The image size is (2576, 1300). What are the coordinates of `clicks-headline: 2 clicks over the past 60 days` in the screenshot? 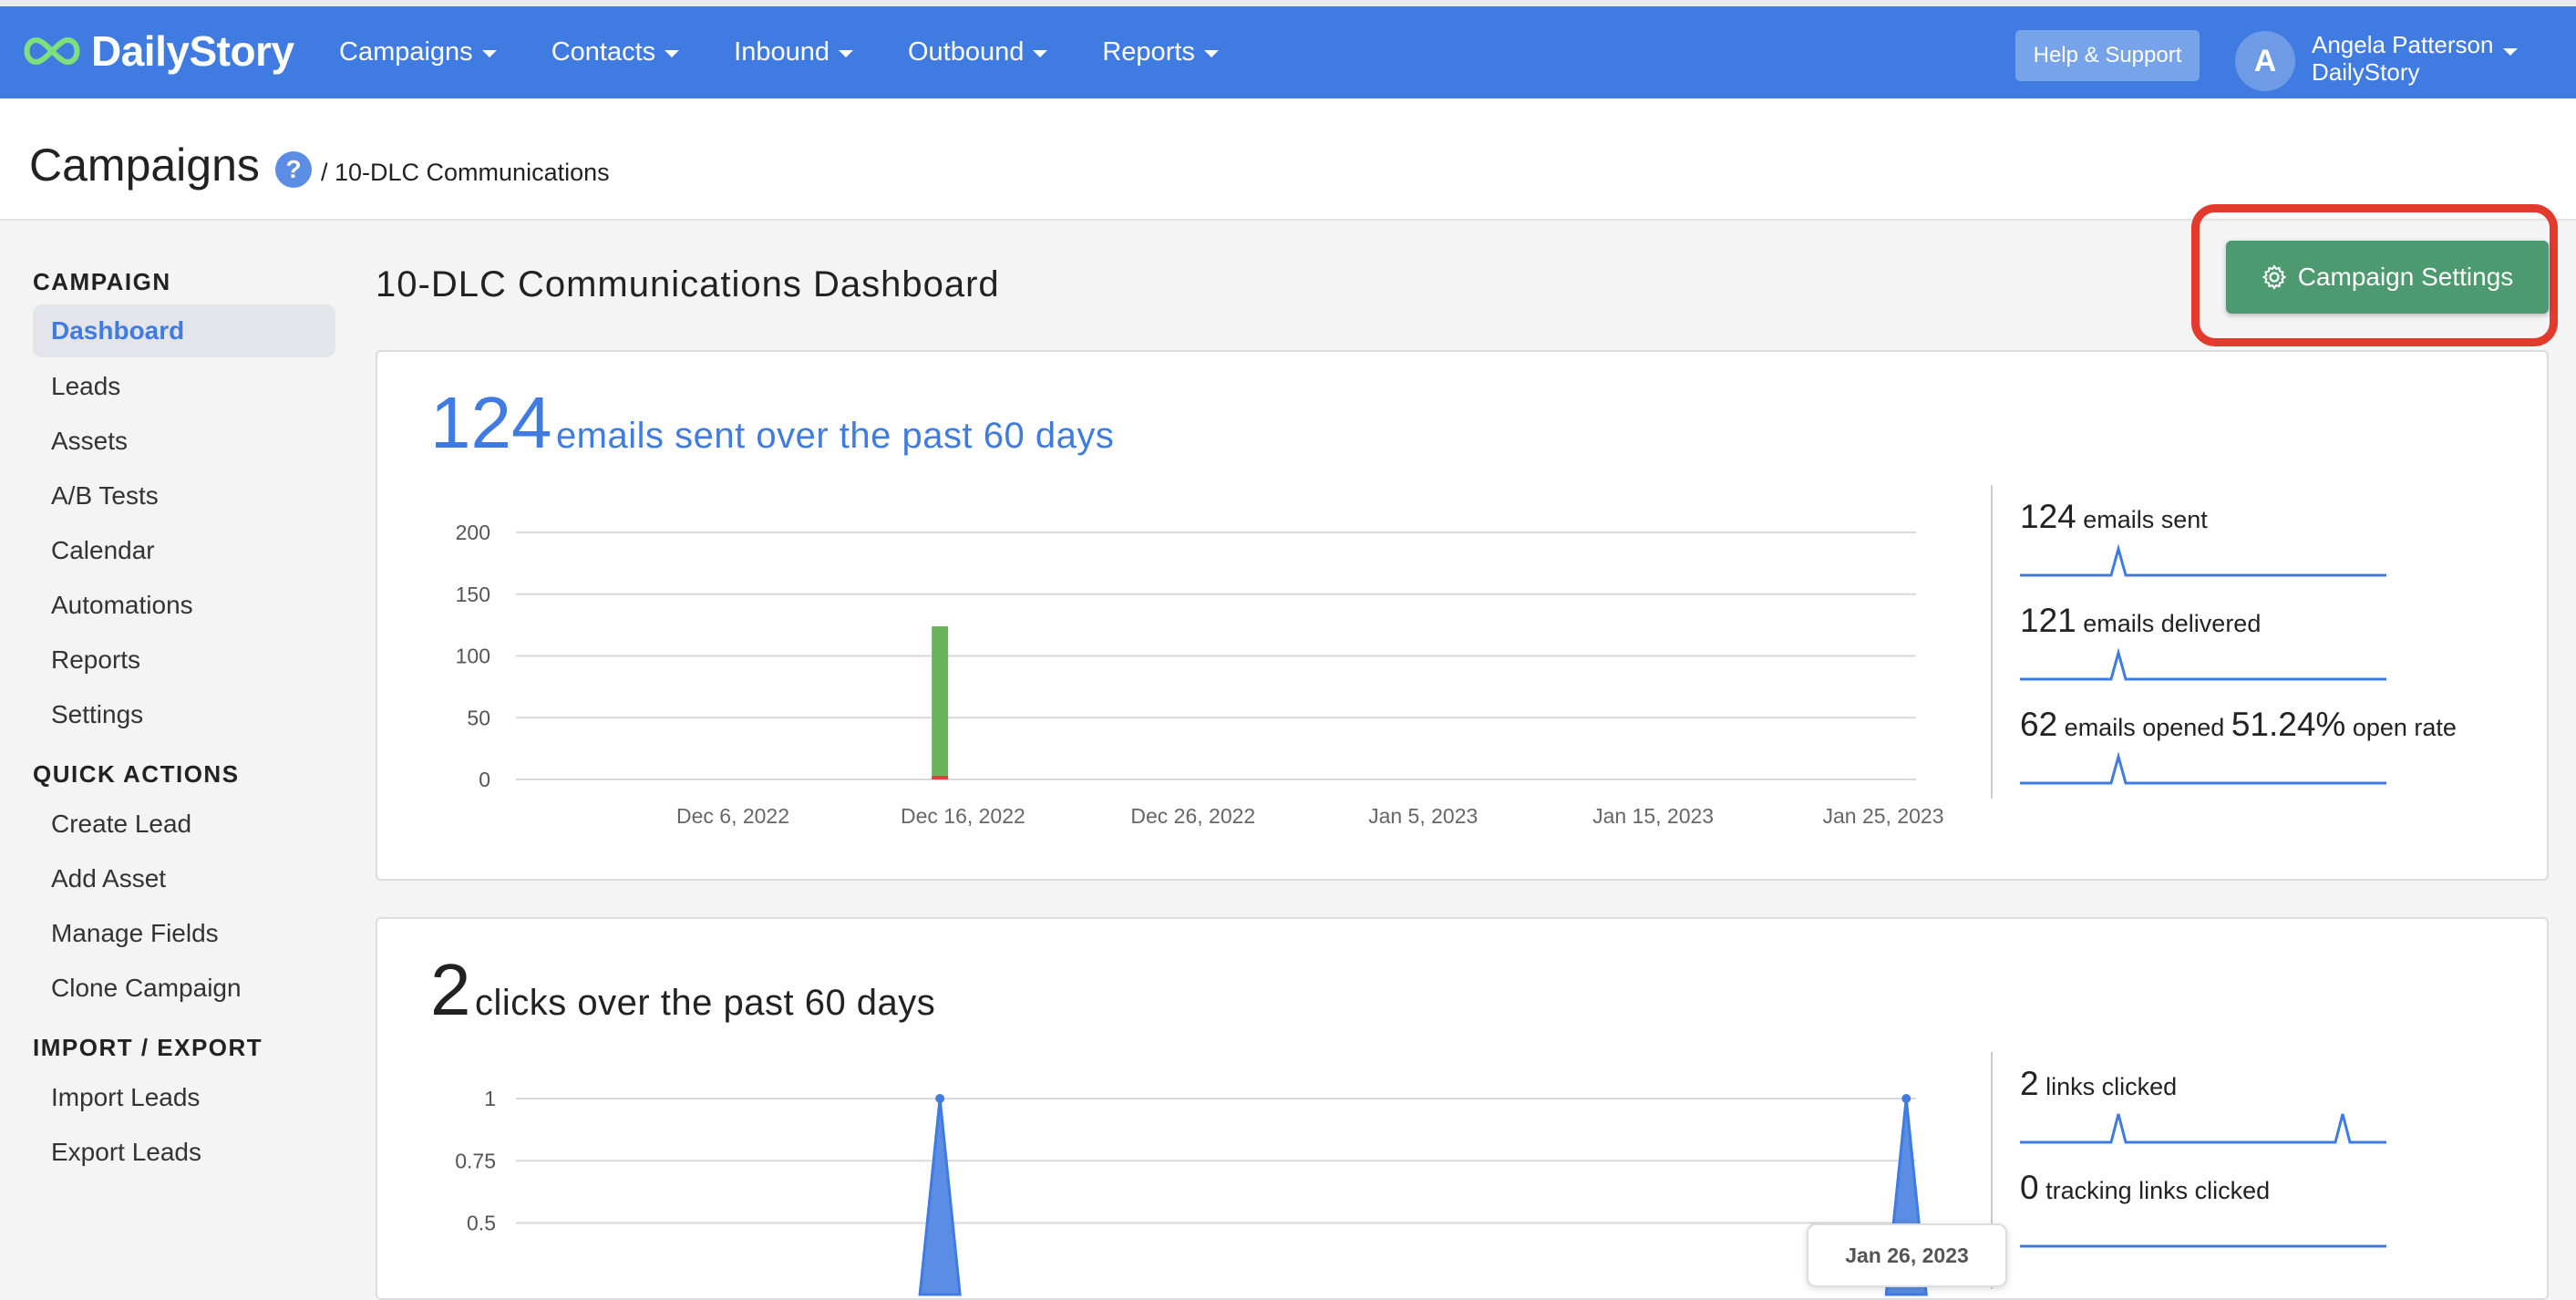 It's located at (682, 990).